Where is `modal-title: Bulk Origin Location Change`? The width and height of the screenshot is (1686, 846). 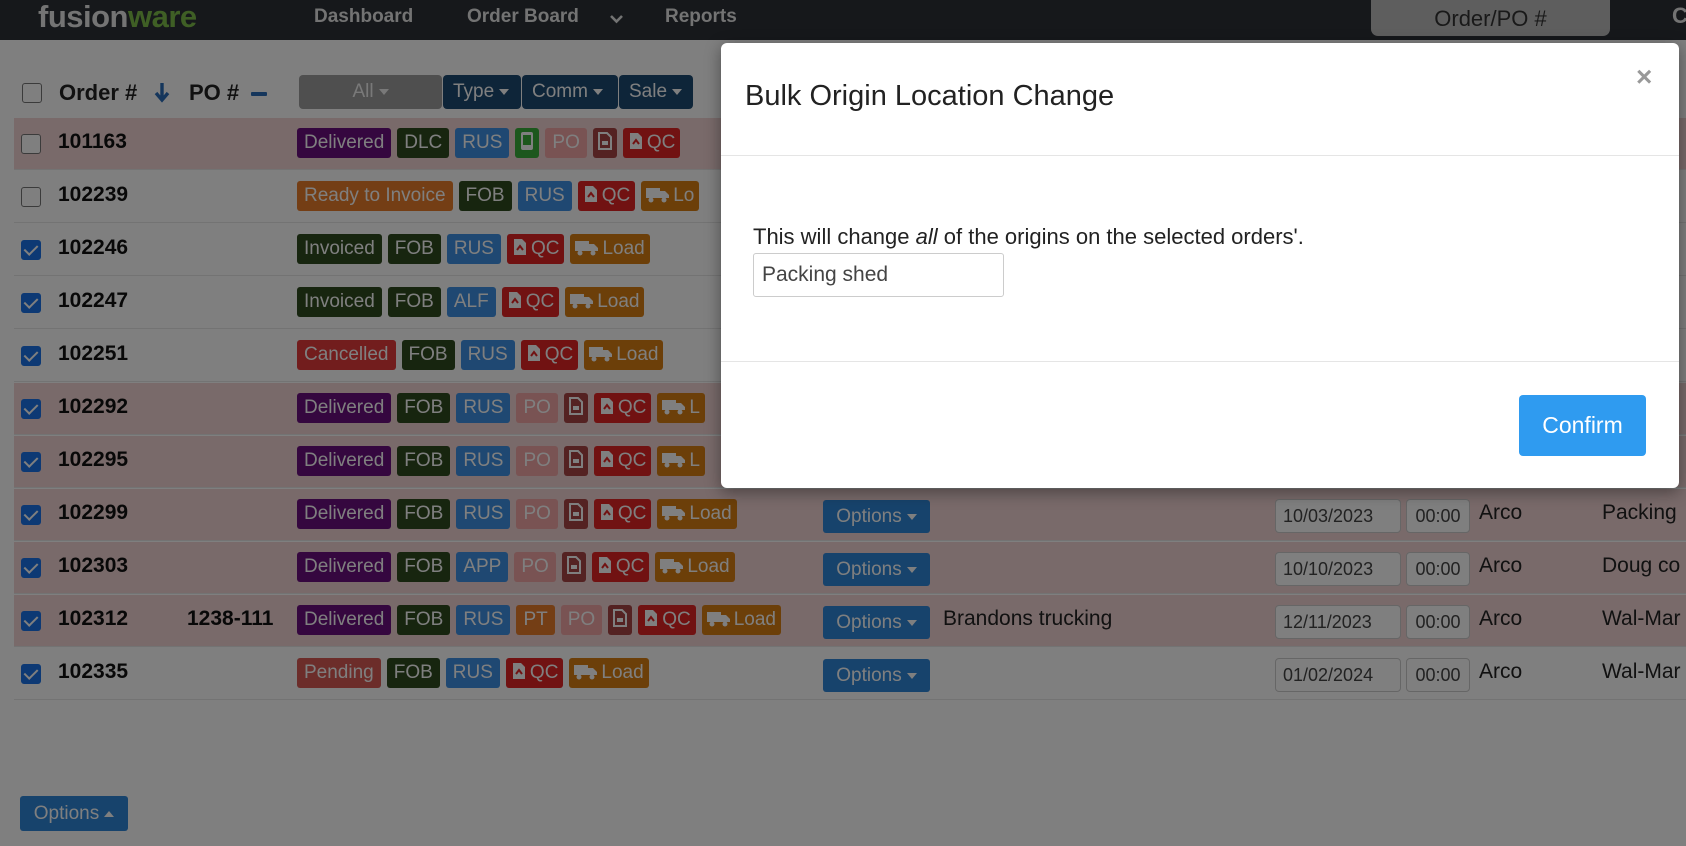 modal-title: Bulk Origin Location Change is located at coordinates (930, 96).